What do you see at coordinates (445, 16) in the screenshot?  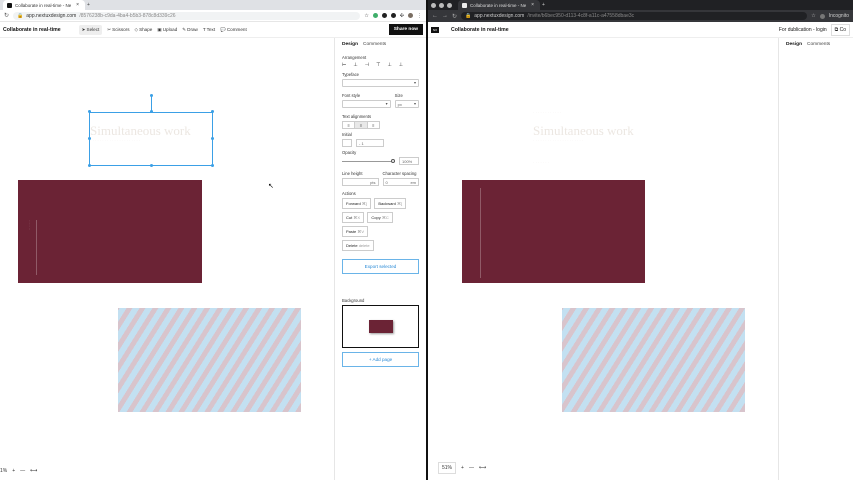 I see `forward-icon: →` at bounding box center [445, 16].